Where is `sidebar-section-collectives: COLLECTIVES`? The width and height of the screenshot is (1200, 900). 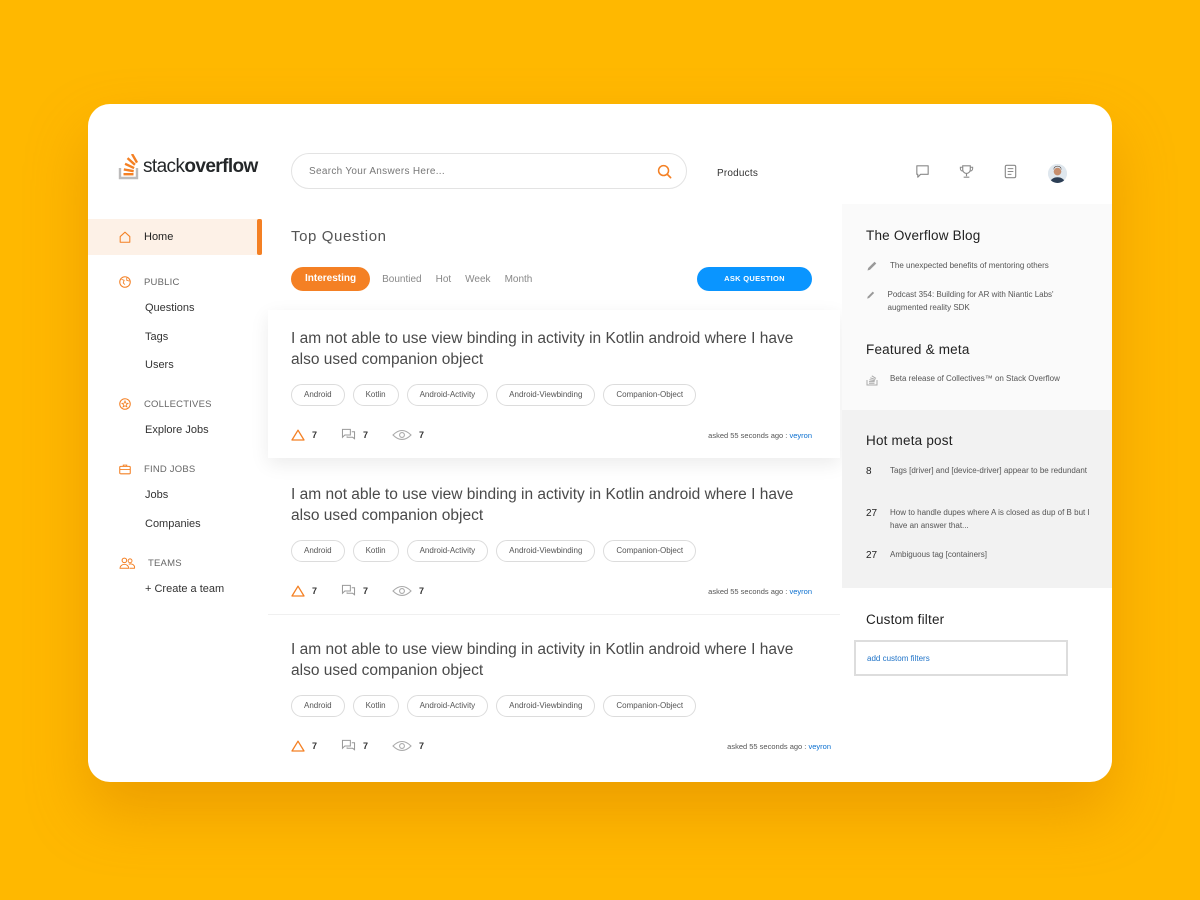 sidebar-section-collectives: COLLECTIVES is located at coordinates (165, 404).